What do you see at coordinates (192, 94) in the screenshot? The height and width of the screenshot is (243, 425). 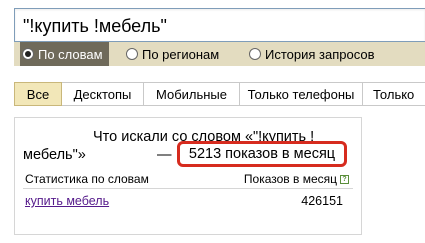 I see `tab-mobile: Мобильные` at bounding box center [192, 94].